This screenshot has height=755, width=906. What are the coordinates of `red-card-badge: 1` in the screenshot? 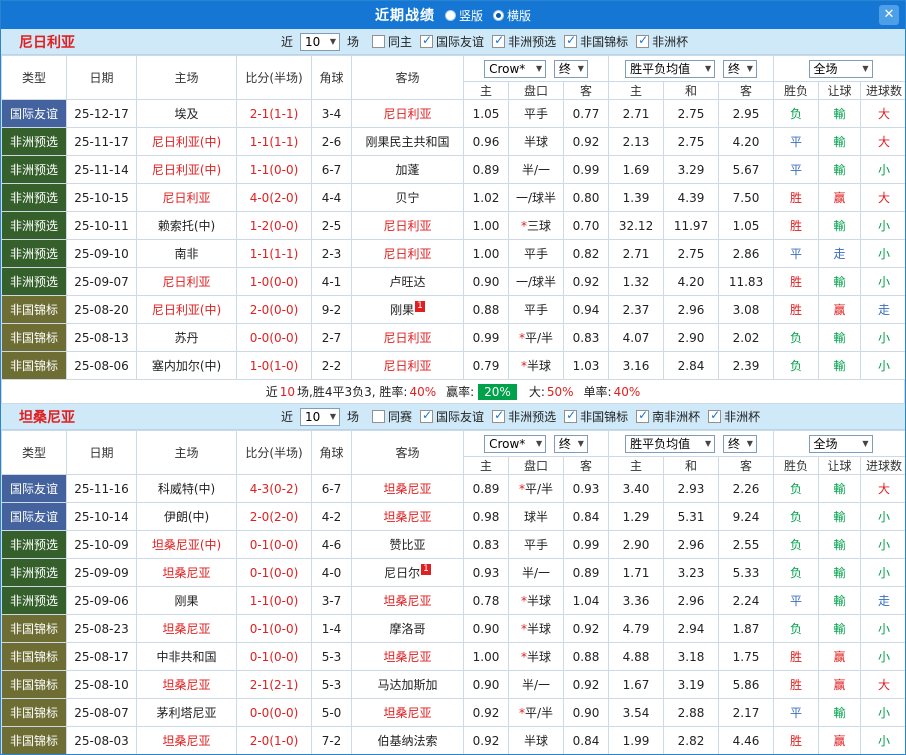 It's located at (426, 569).